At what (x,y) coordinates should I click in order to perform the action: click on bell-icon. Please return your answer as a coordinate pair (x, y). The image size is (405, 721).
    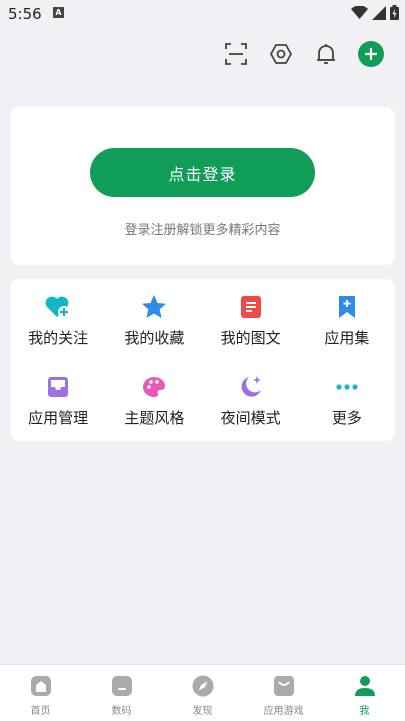
    Looking at the image, I should click on (326, 54).